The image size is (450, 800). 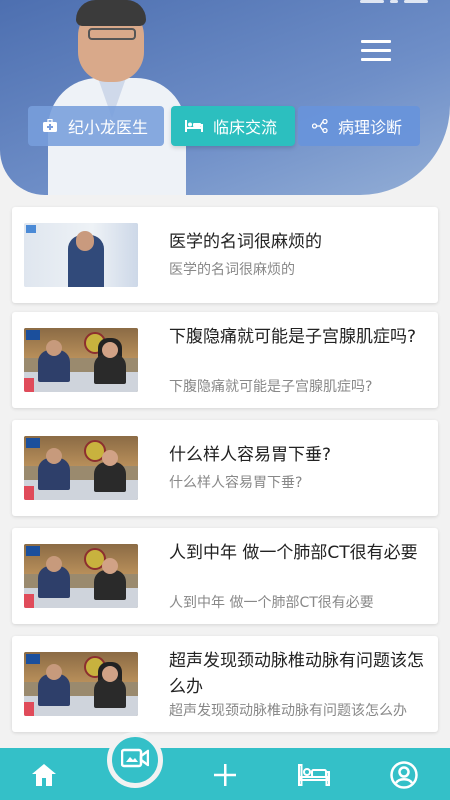 I want to click on list-item: 人到中年 做一个肺部CT很有必要 人到中年 做一个肺部CT很有必要, so click(x=225, y=576).